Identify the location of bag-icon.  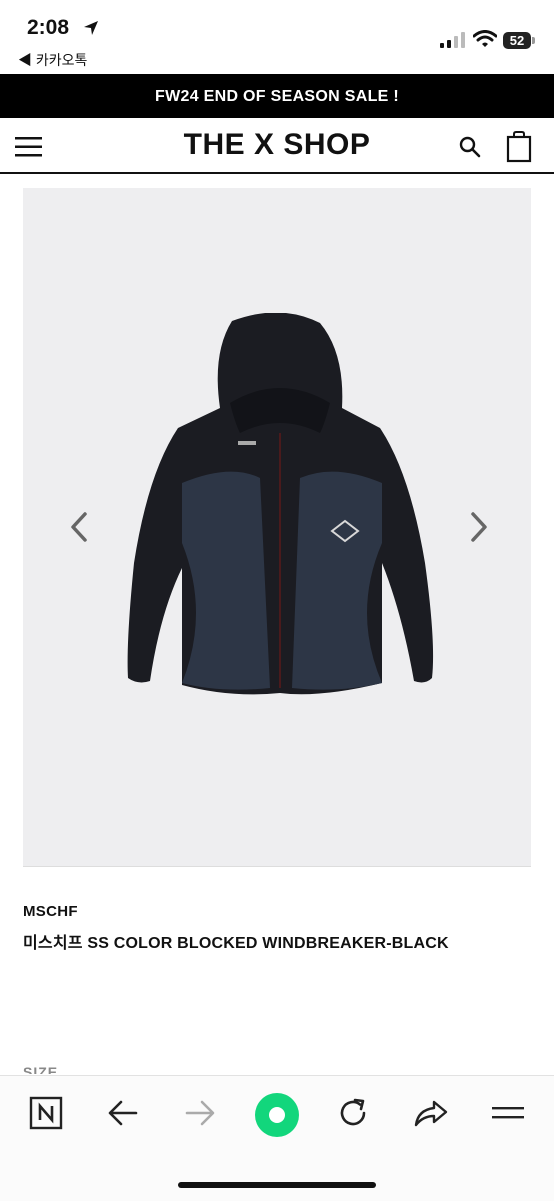
(519, 147).